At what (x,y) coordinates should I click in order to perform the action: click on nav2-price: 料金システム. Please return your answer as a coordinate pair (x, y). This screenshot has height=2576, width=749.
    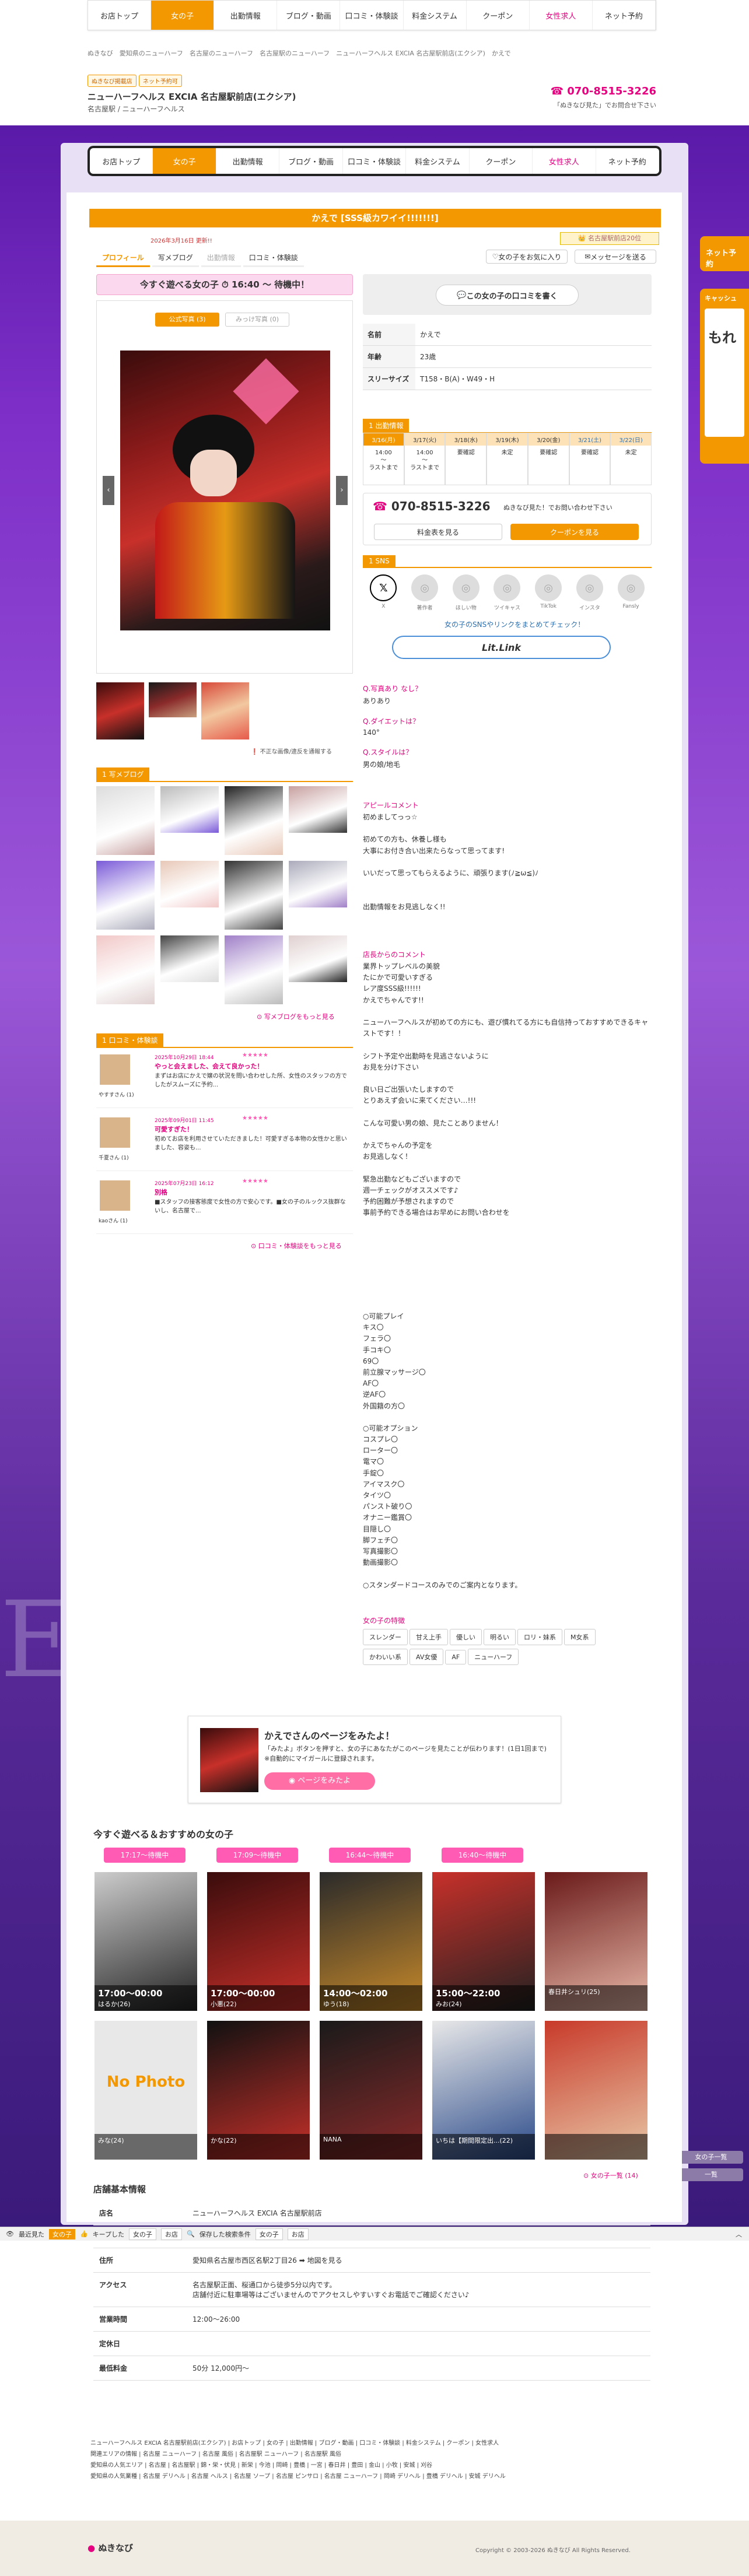
    Looking at the image, I should click on (438, 161).